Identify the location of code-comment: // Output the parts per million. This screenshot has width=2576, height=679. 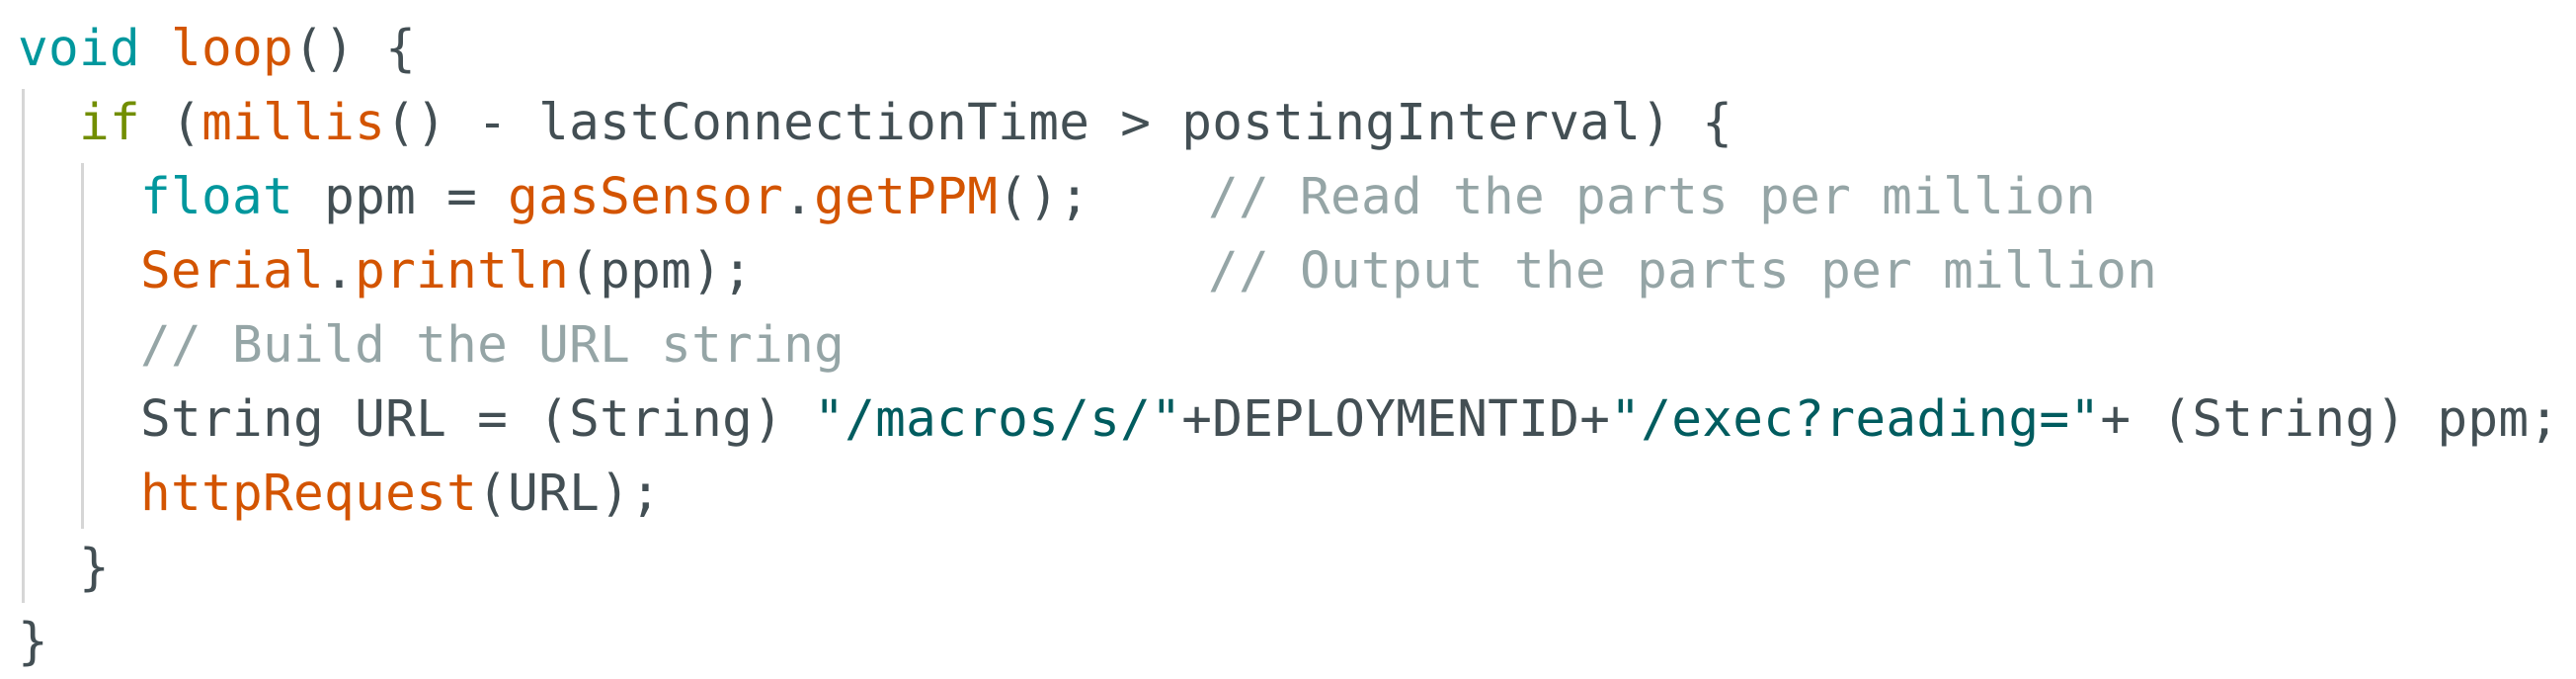
(1683, 271).